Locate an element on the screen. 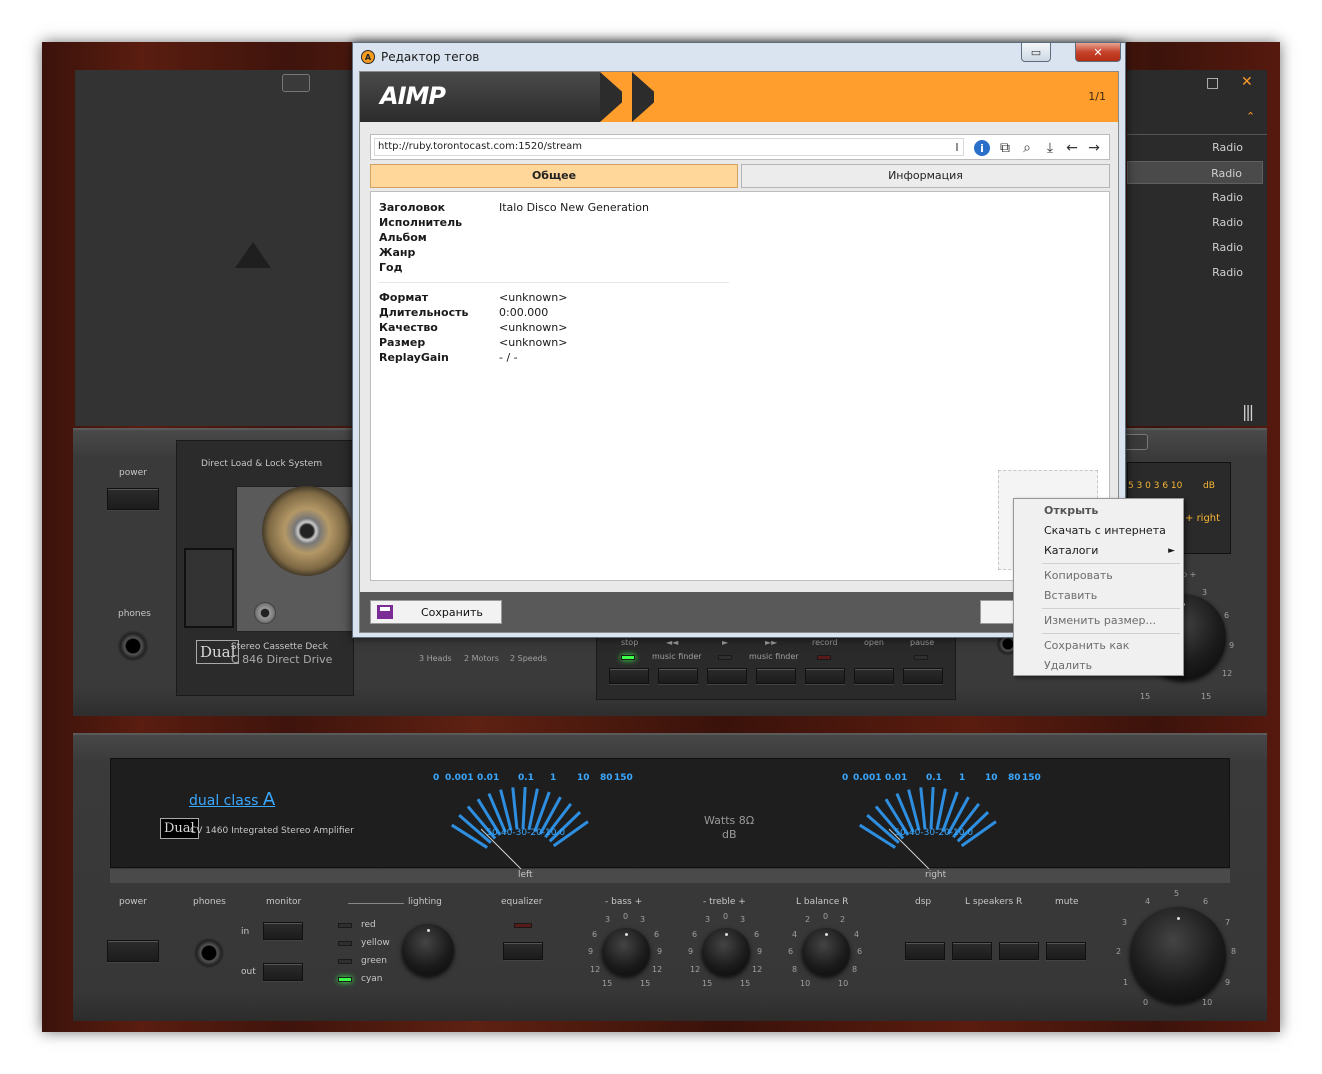 This screenshot has height=1074, width=1322. amp-phones-label: phones is located at coordinates (209, 902).